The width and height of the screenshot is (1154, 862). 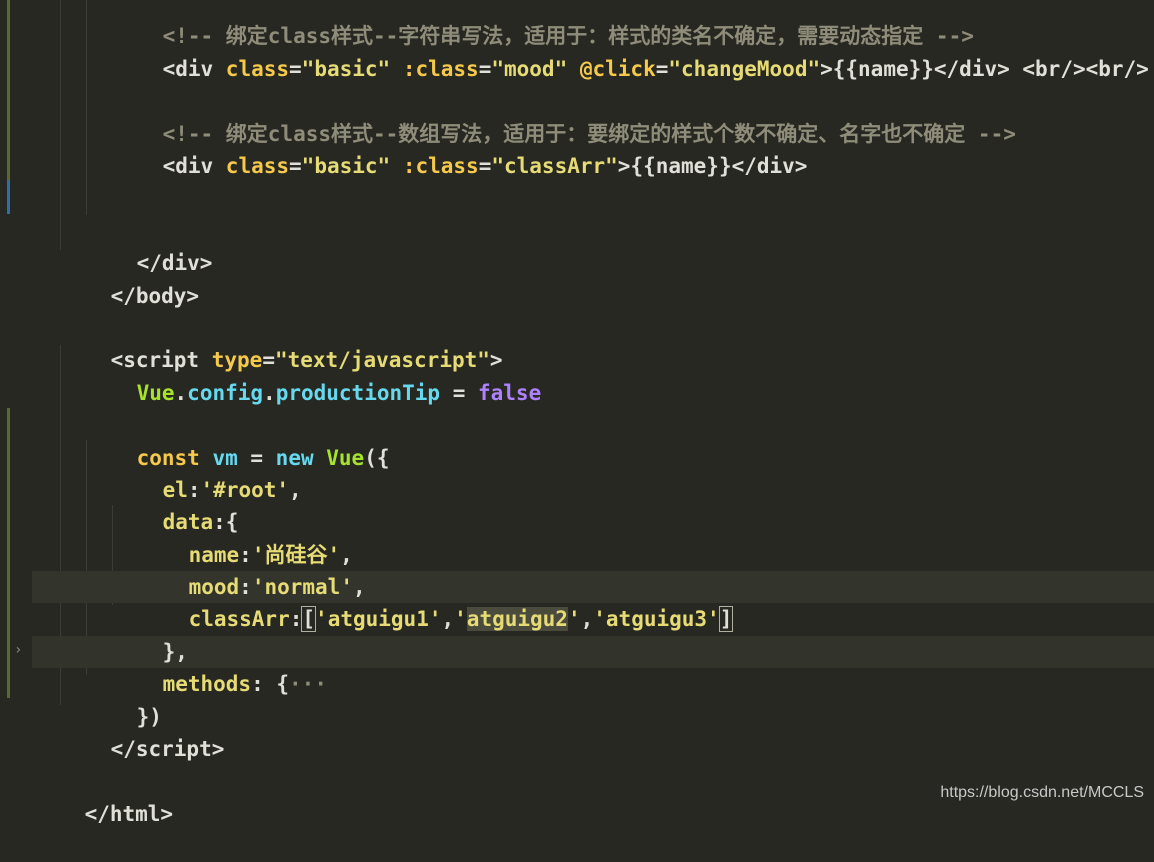 I want to click on punc: ({, so click(x=377, y=458).